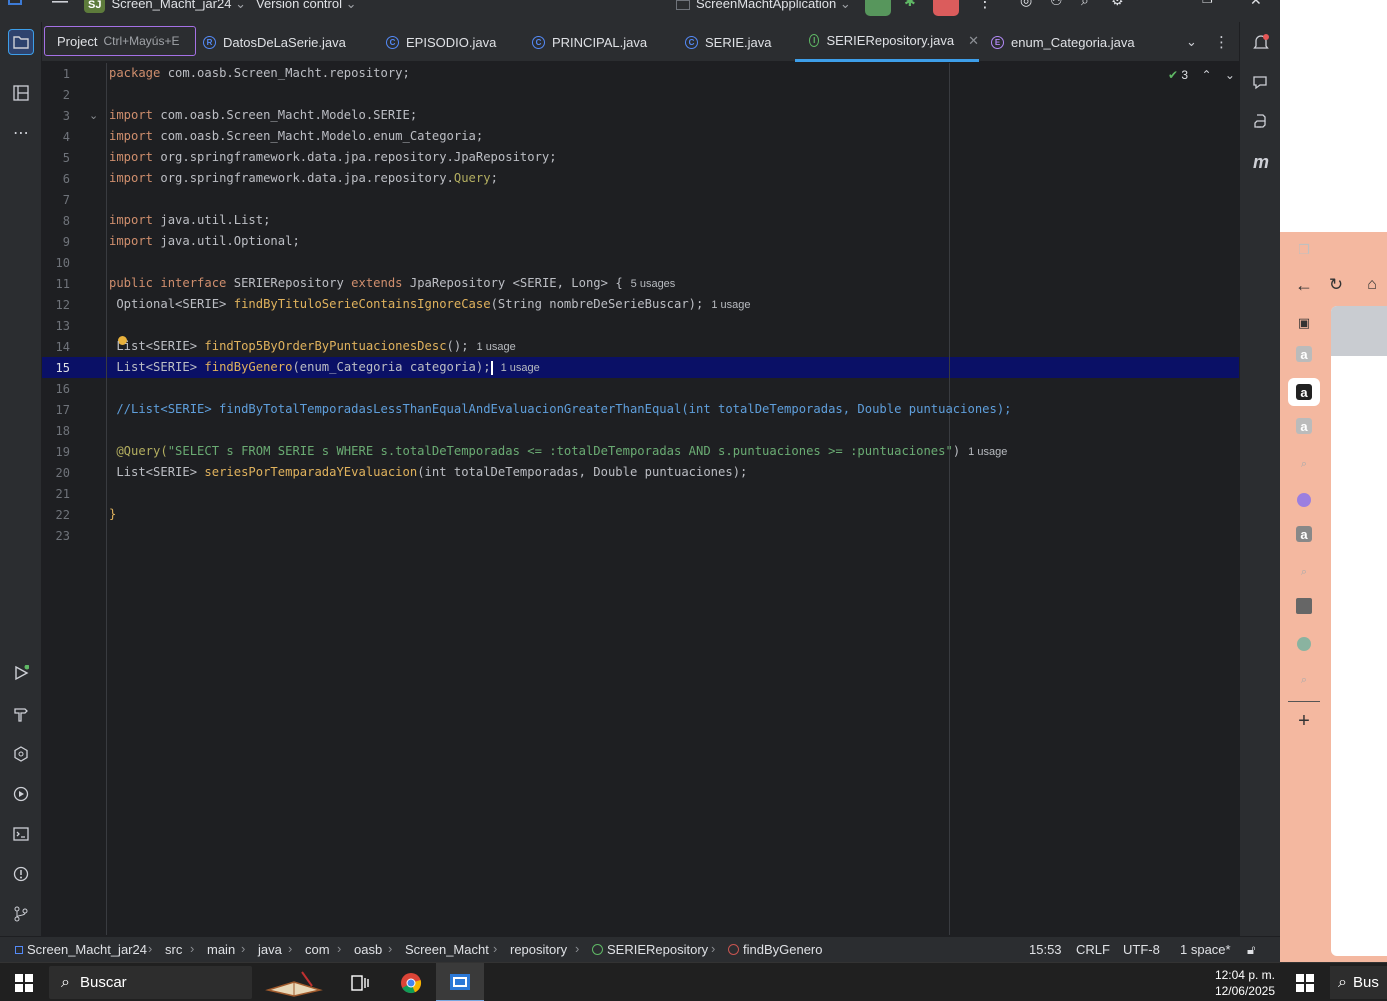 This screenshot has width=1387, height=1001. What do you see at coordinates (1305, 982) in the screenshot?
I see `start-button-secondary` at bounding box center [1305, 982].